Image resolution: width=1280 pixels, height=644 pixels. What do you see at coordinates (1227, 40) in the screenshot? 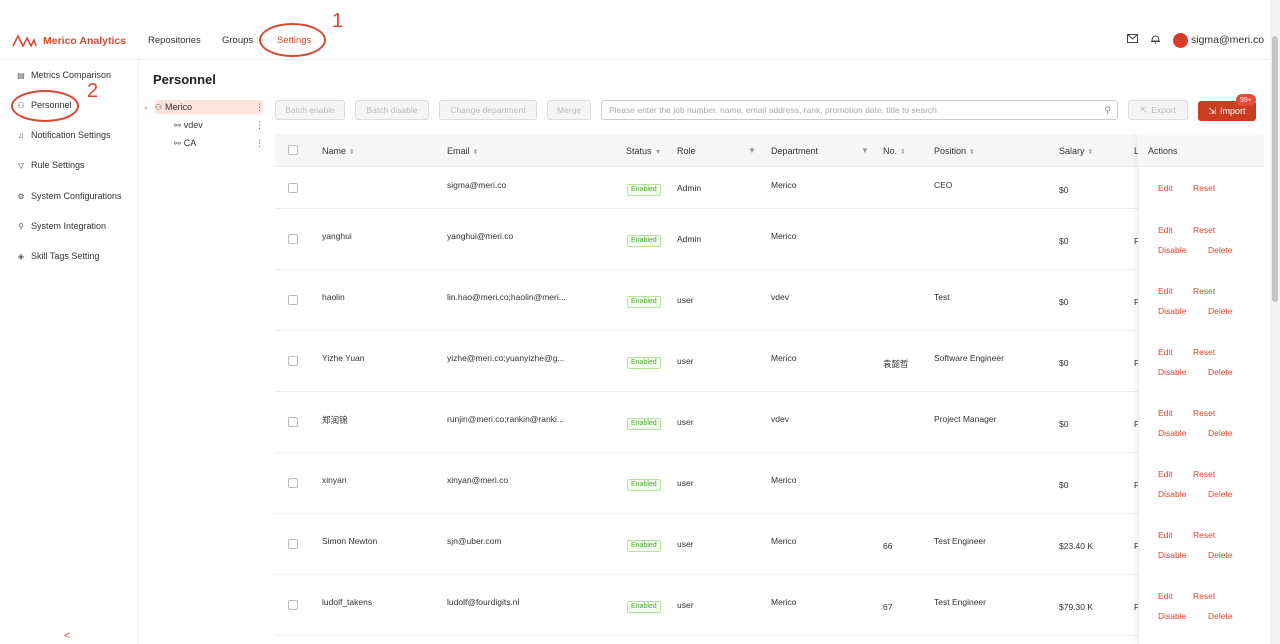
I see `user-email: sigma@meri.co` at bounding box center [1227, 40].